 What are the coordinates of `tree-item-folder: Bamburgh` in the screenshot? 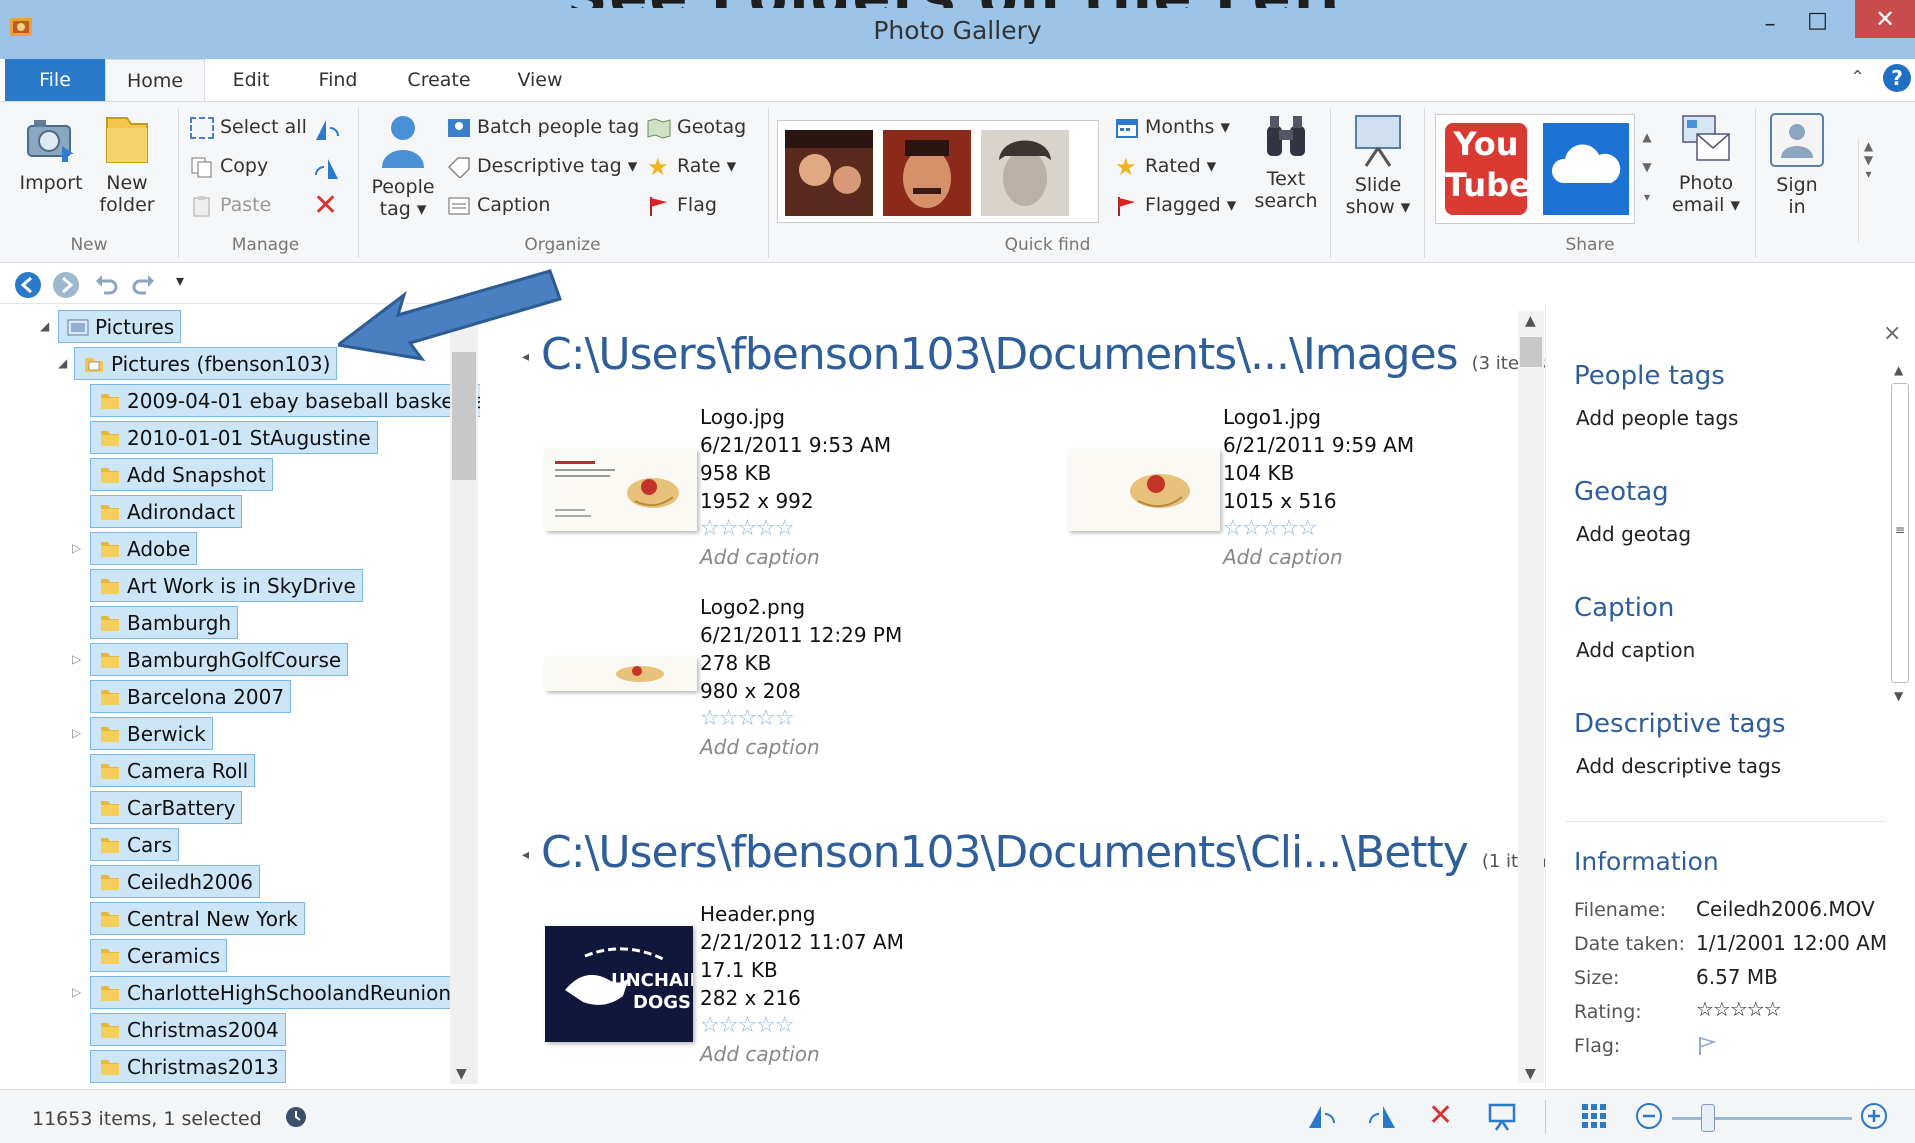 It's located at (157, 622).